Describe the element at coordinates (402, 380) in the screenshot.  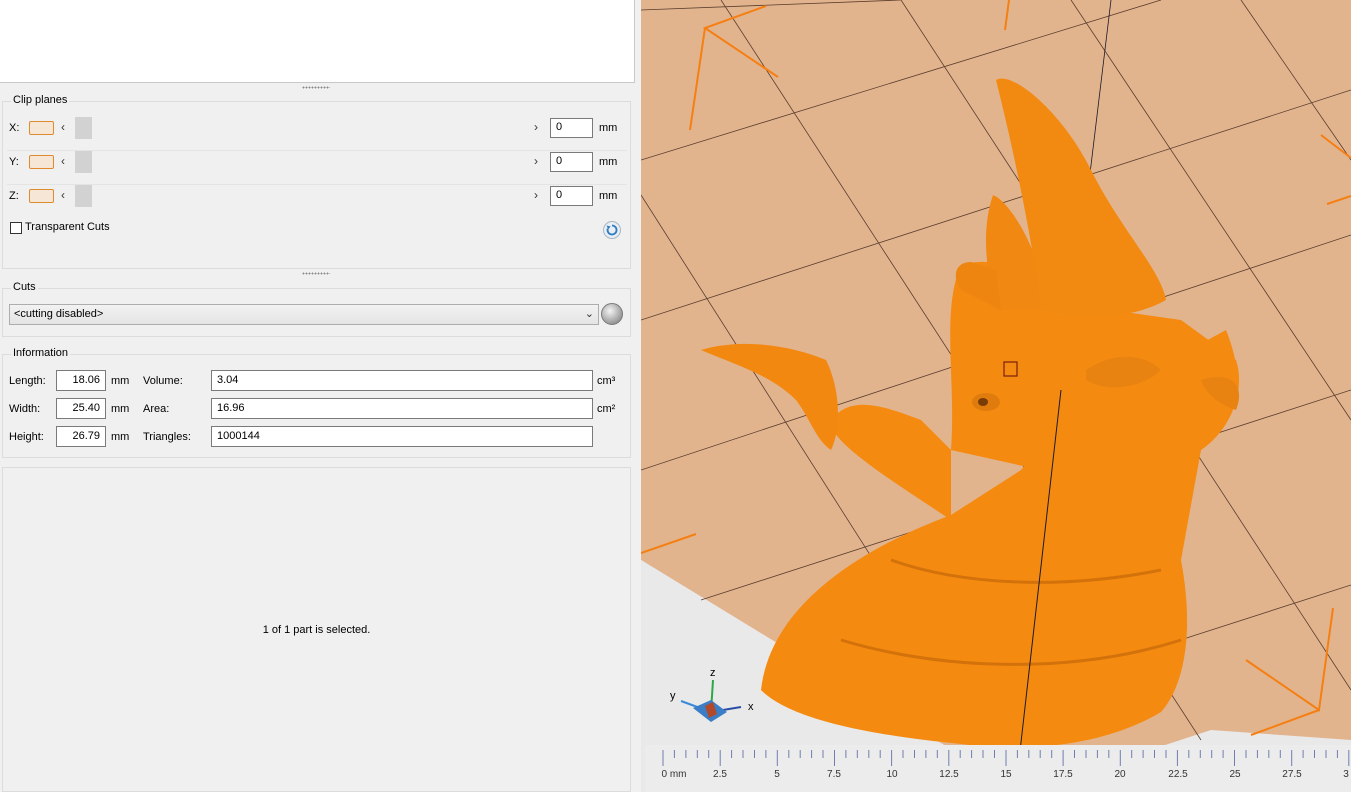
I see `volume-field: 3.04` at that location.